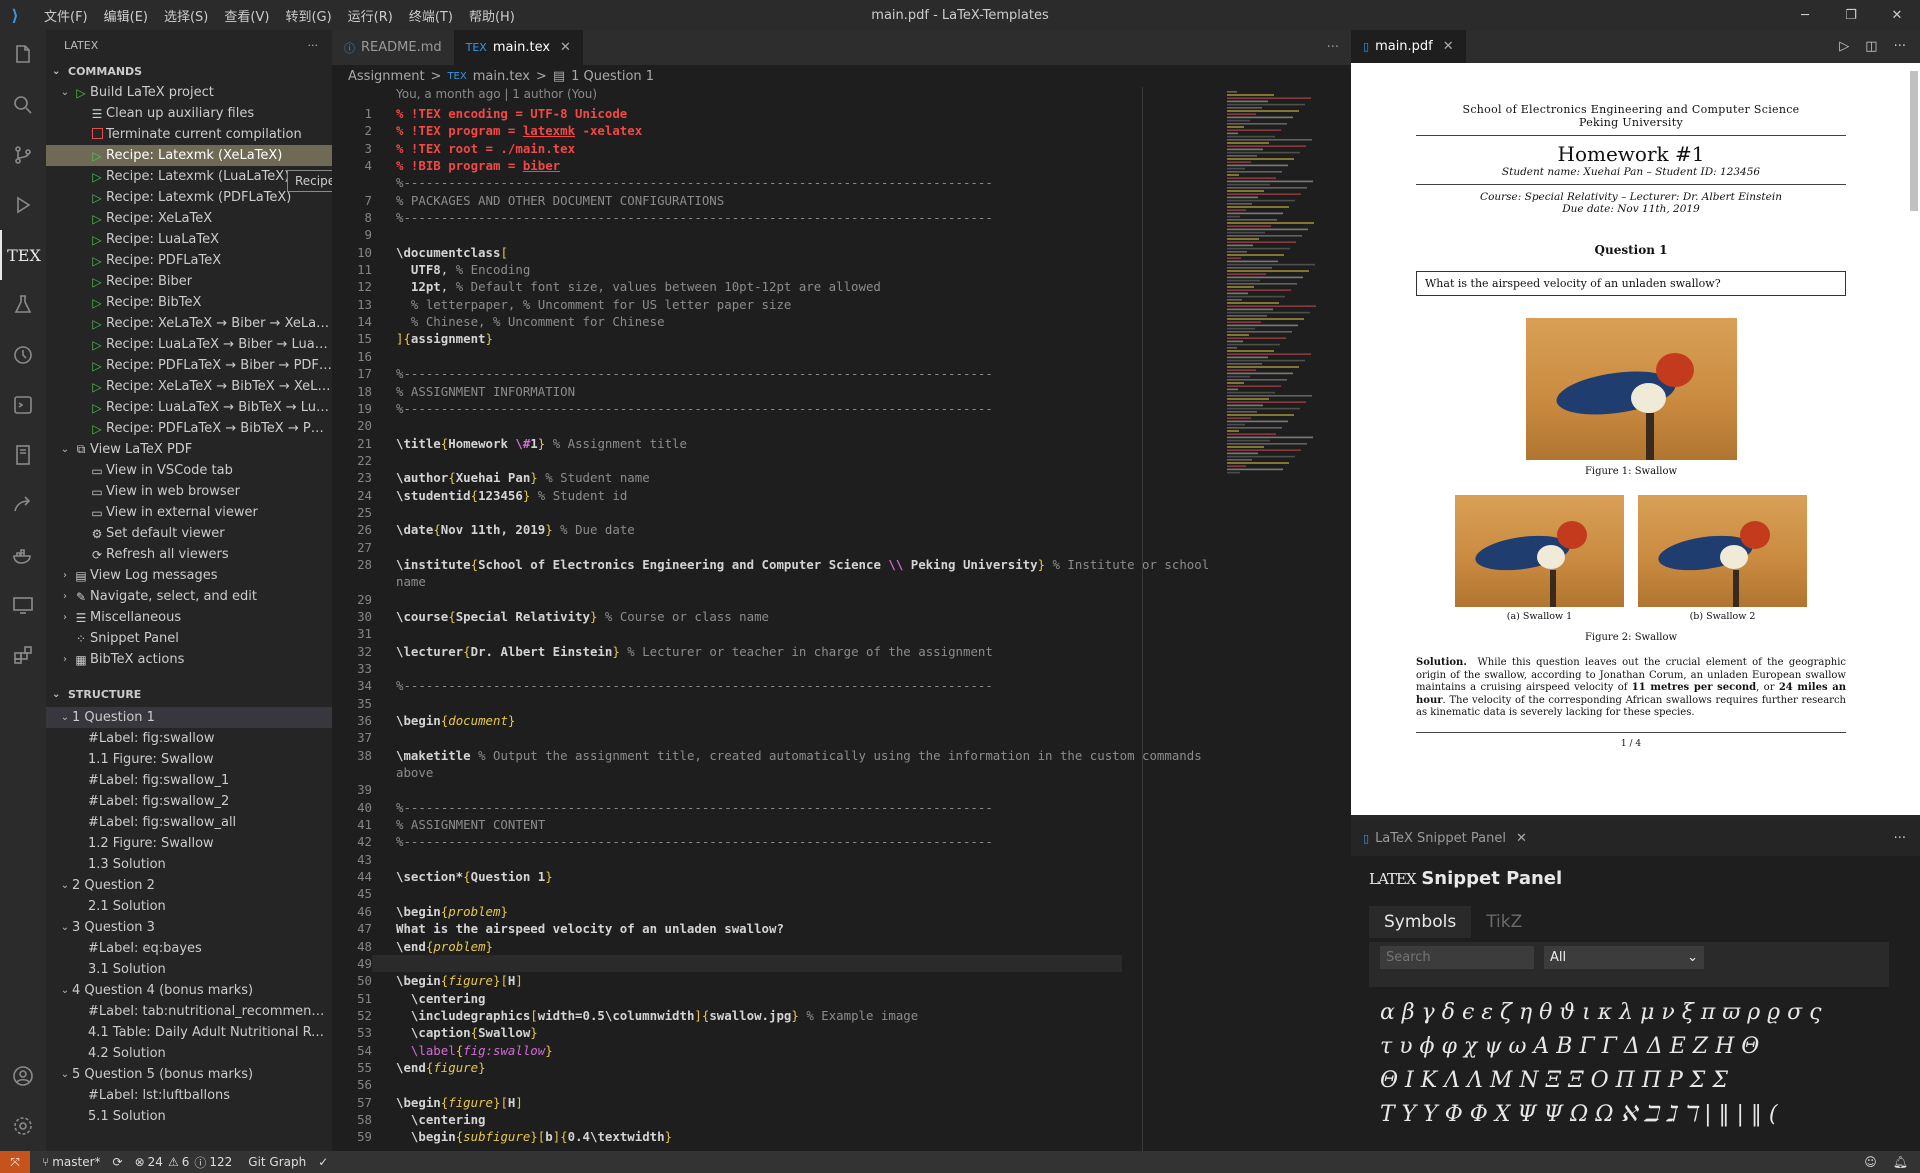 The image size is (1920, 1173). I want to click on tab-snippet-panel: ▯ LaTeX Snippet Panel ✕, so click(1445, 838).